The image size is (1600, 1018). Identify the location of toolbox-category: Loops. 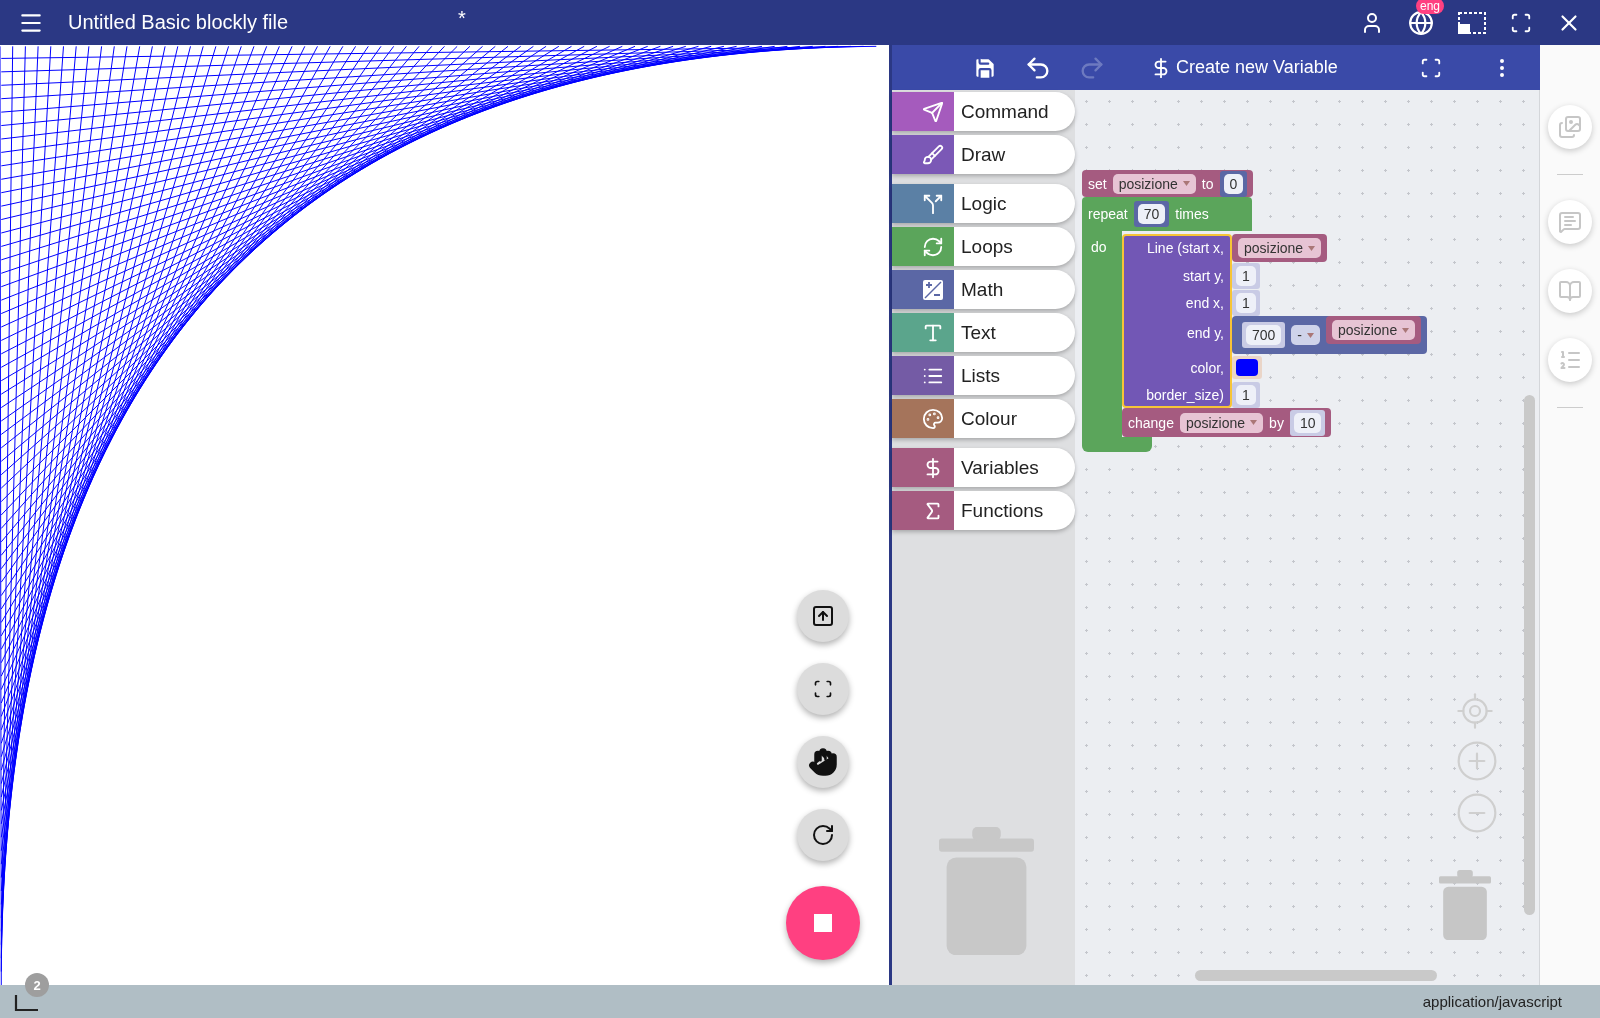
(983, 246).